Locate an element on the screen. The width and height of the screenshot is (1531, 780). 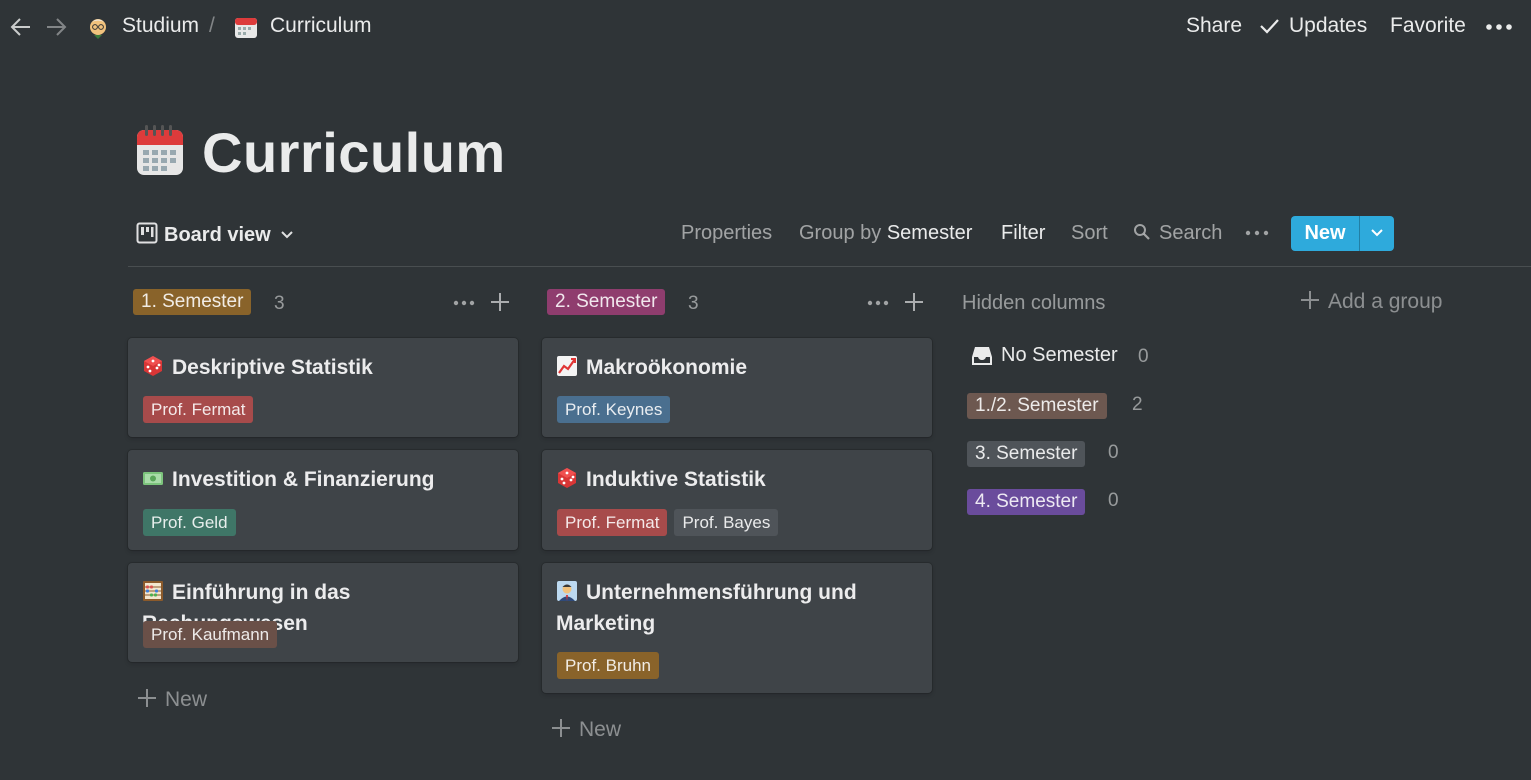
group-tag: 2. Semester is located at coordinates (606, 302).